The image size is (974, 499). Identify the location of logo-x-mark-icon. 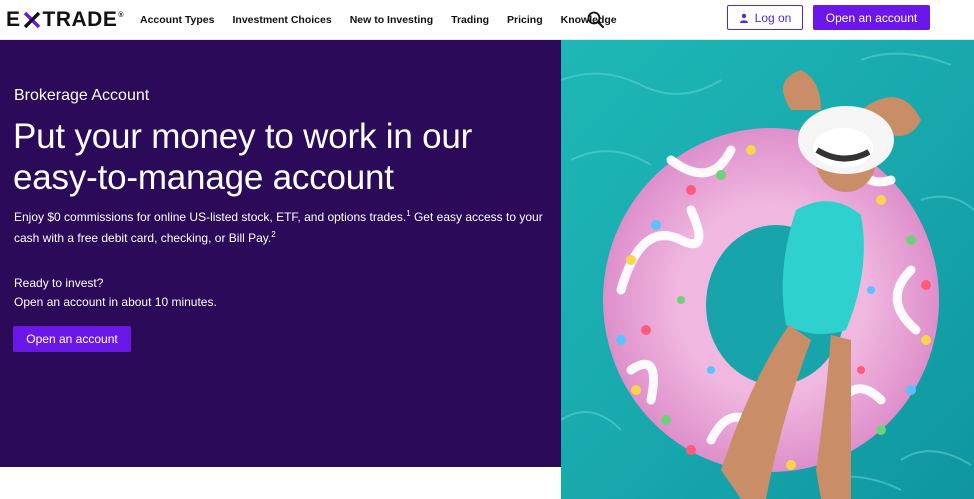
(32, 20).